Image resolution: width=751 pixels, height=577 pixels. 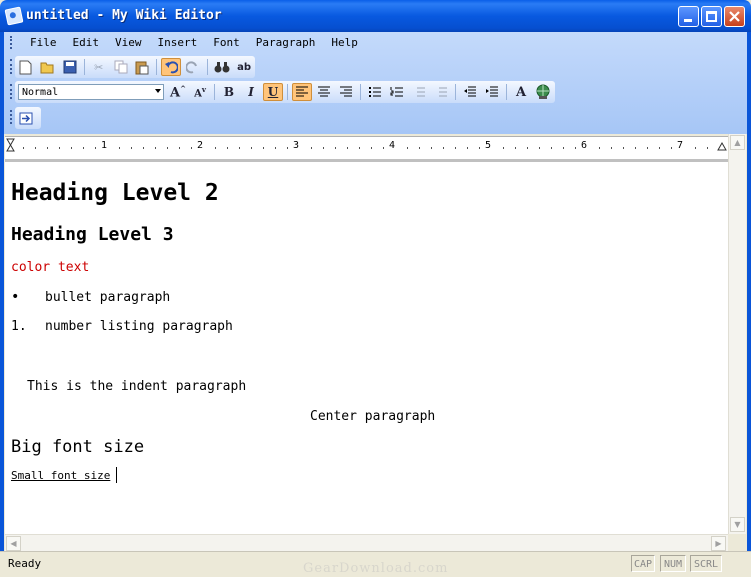 What do you see at coordinates (706, 563) in the screenshot?
I see `scroll-lock-indicator: SCRL` at bounding box center [706, 563].